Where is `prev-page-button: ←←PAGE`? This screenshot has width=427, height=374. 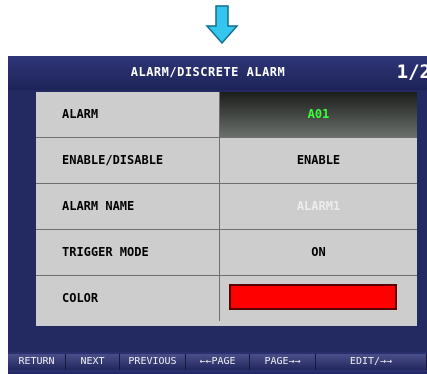
prev-page-button: ←←PAGE is located at coordinates (218, 362).